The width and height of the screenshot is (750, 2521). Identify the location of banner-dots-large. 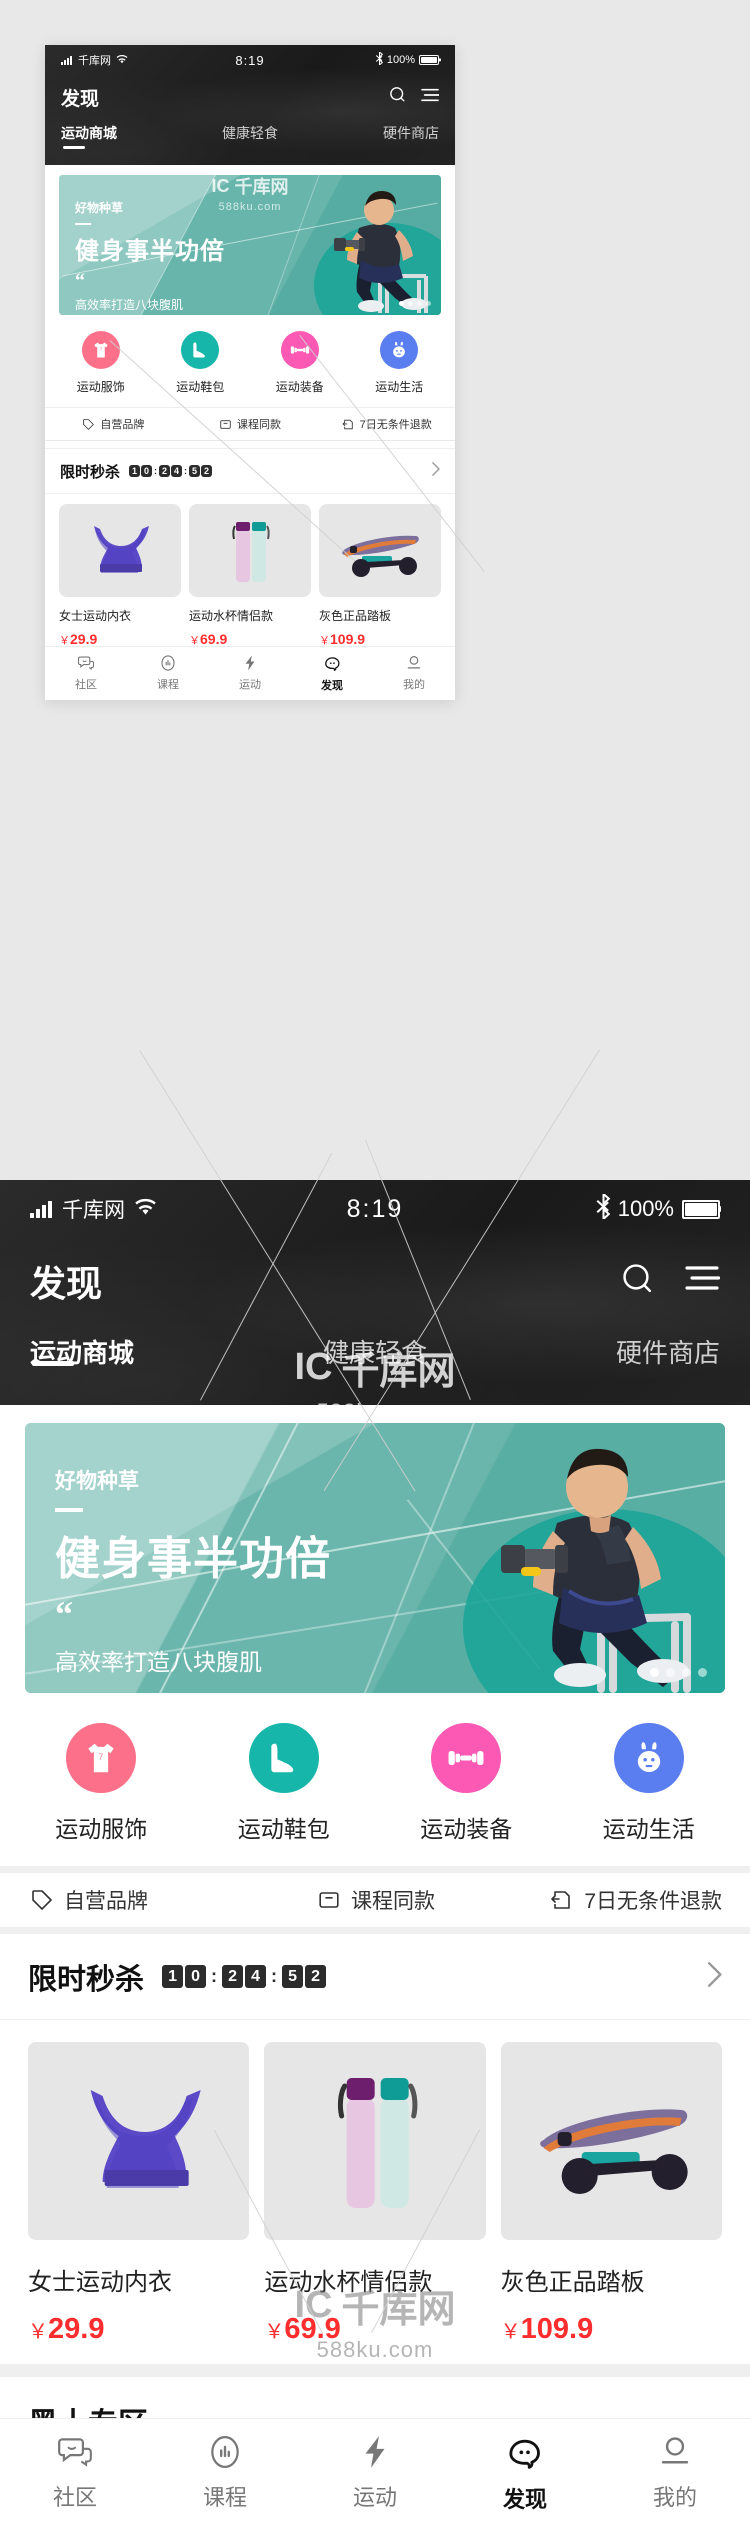
(675, 1672).